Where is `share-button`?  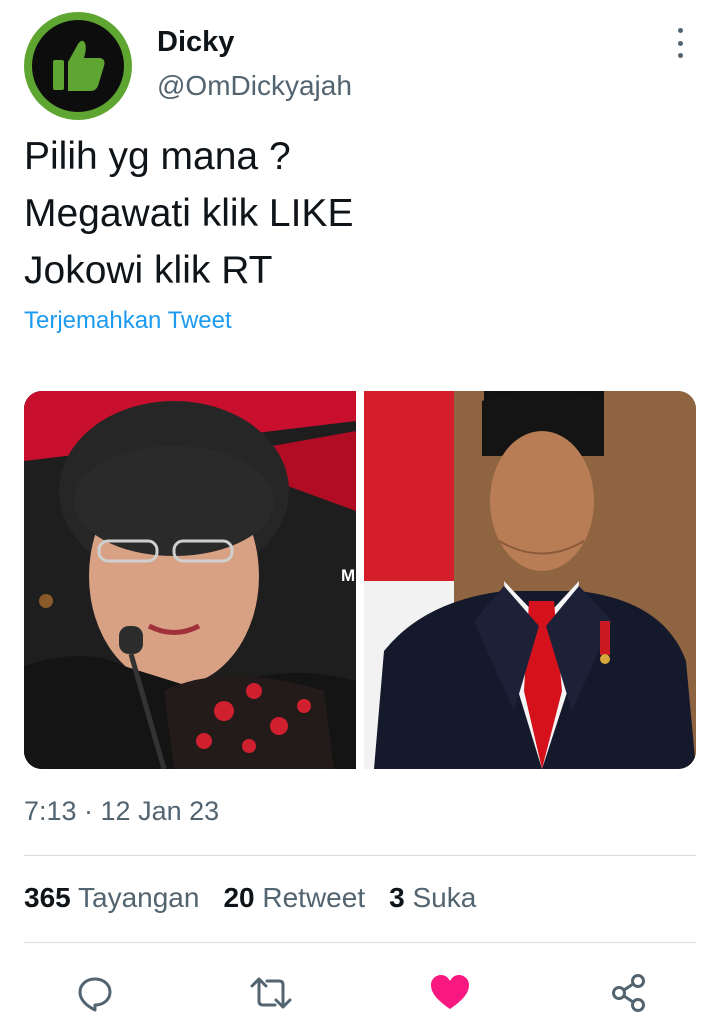
share-button is located at coordinates (629, 993).